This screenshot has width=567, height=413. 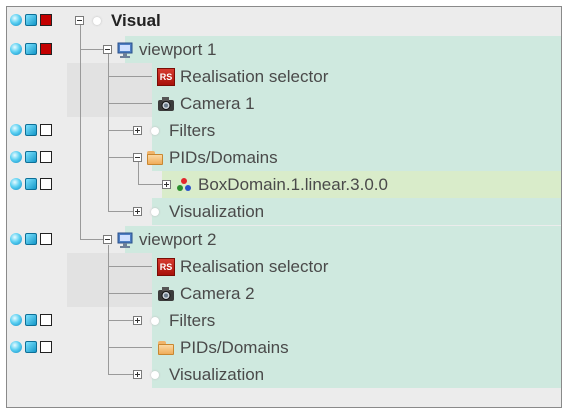 What do you see at coordinates (284, 211) in the screenshot?
I see `tree-row-visualization-1: Visualization` at bounding box center [284, 211].